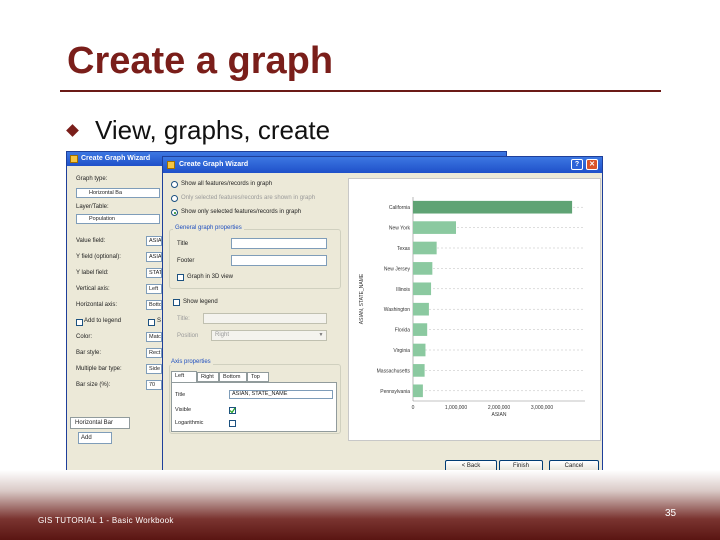 Image resolution: width=720 pixels, height=540 pixels. Describe the element at coordinates (200, 302) in the screenshot. I see `show-legend-label: Show legend` at that location.